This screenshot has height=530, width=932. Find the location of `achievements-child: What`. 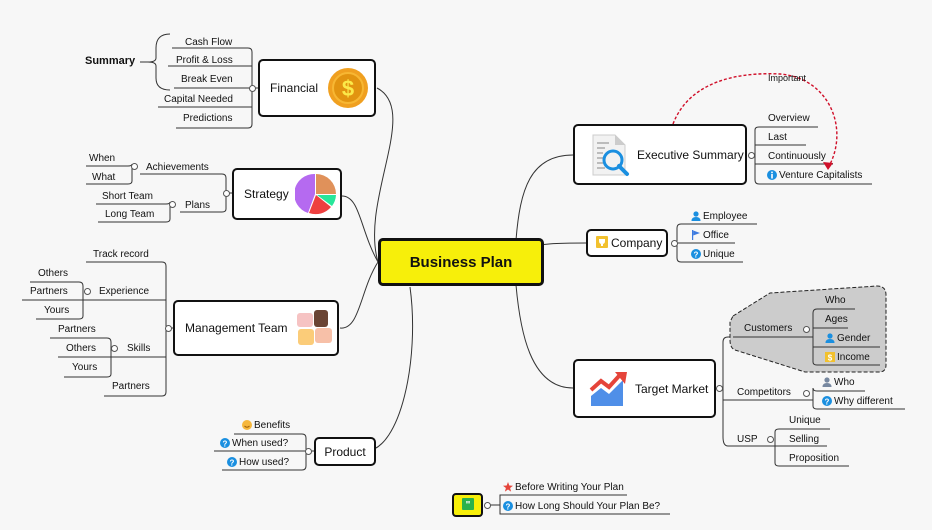

achievements-child: What is located at coordinates (103, 178).